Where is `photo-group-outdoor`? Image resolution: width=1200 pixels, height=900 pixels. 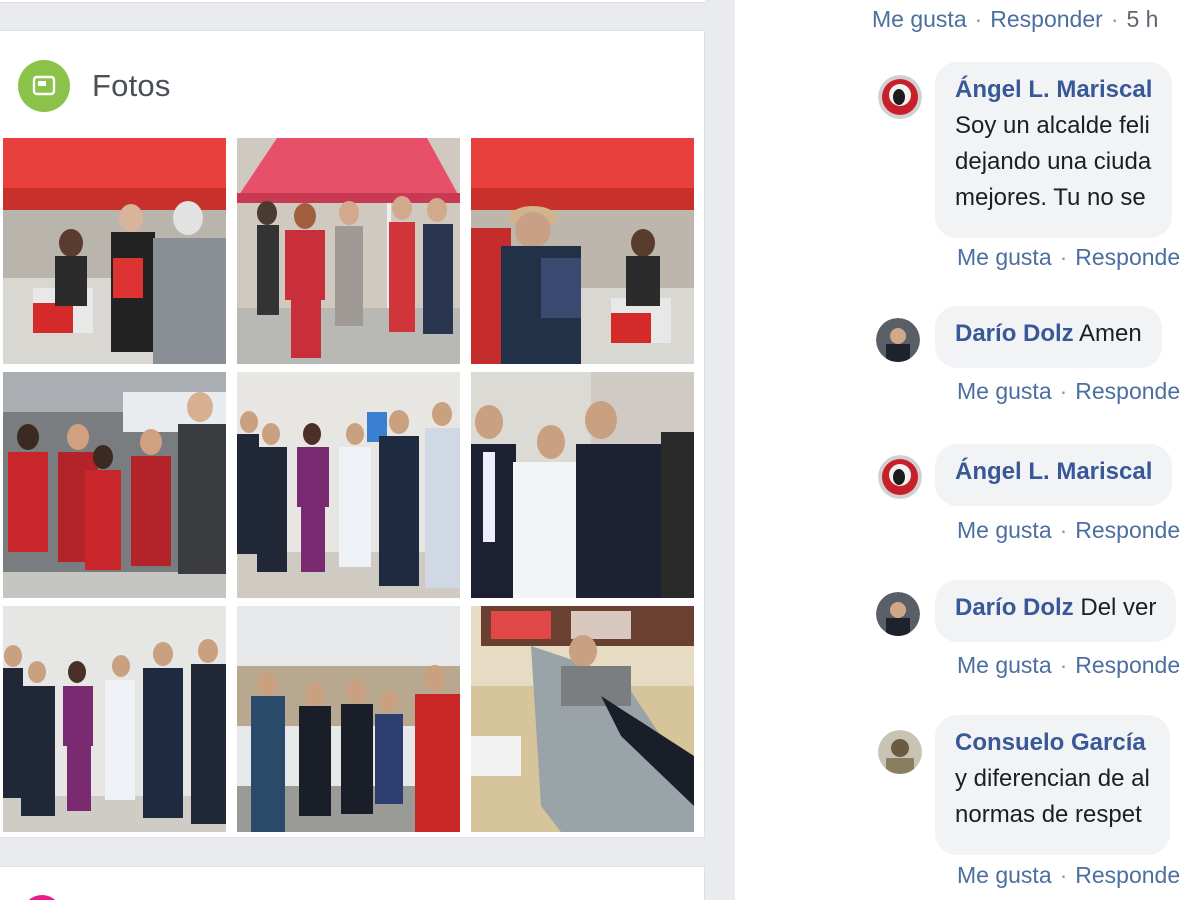 photo-group-outdoor is located at coordinates (348, 719).